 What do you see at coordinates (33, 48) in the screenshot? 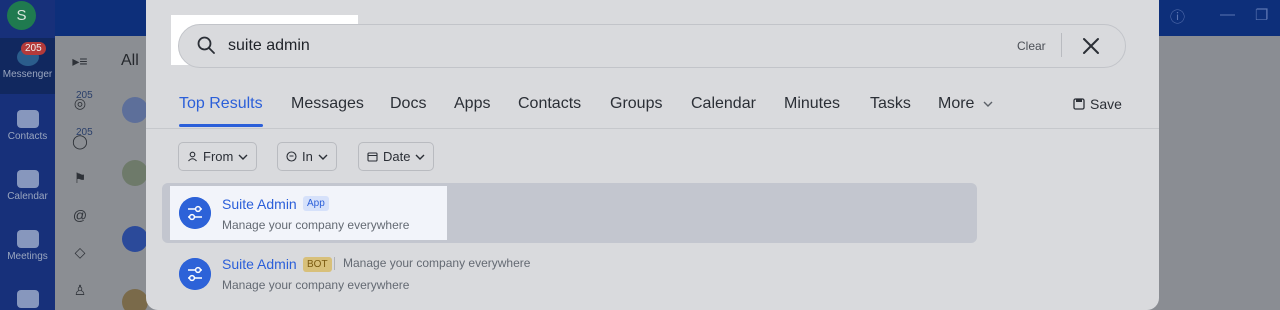
I see `unread-badge: 205` at bounding box center [33, 48].